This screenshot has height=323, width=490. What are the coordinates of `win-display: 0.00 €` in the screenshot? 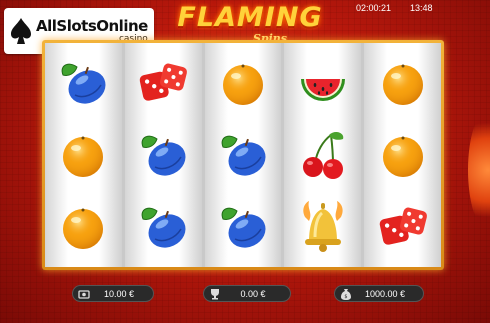 It's located at (247, 293).